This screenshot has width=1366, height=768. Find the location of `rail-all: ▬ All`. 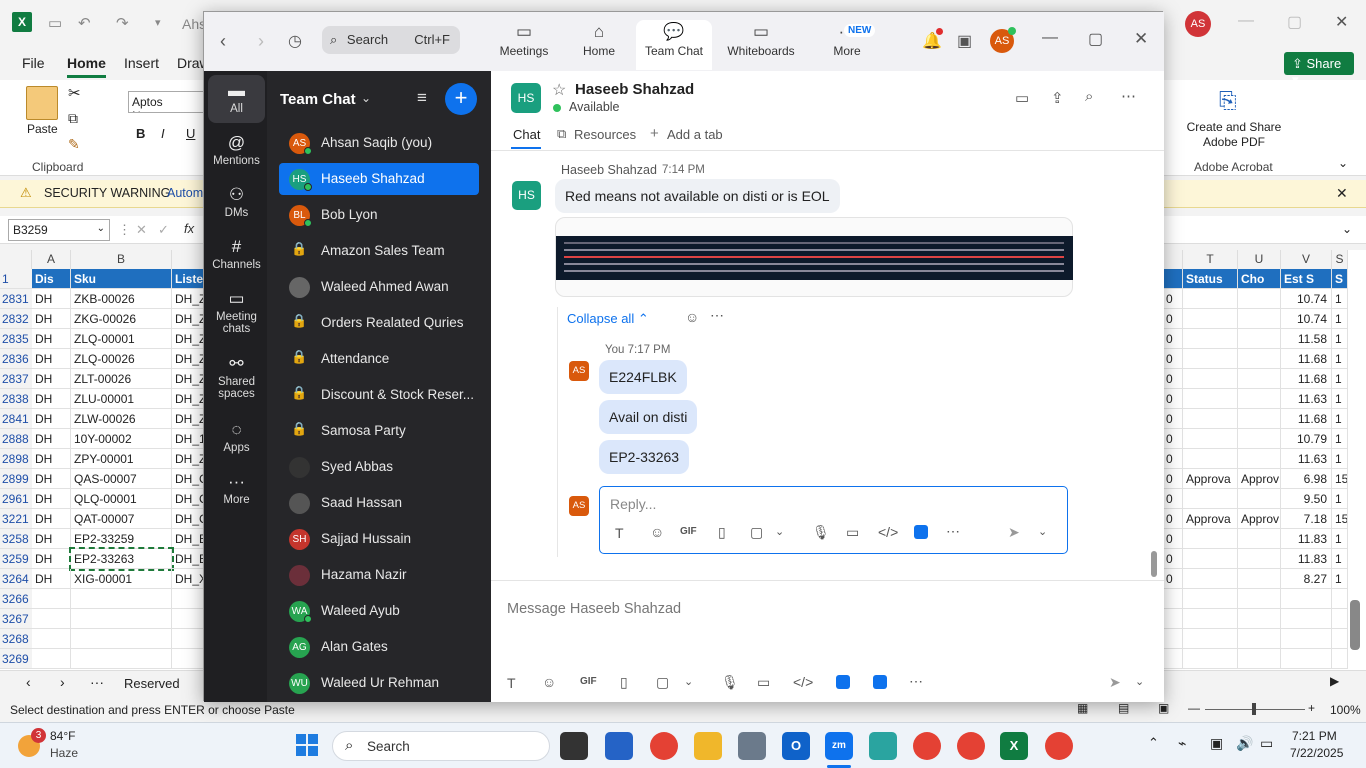

rail-all: ▬ All is located at coordinates (236, 99).